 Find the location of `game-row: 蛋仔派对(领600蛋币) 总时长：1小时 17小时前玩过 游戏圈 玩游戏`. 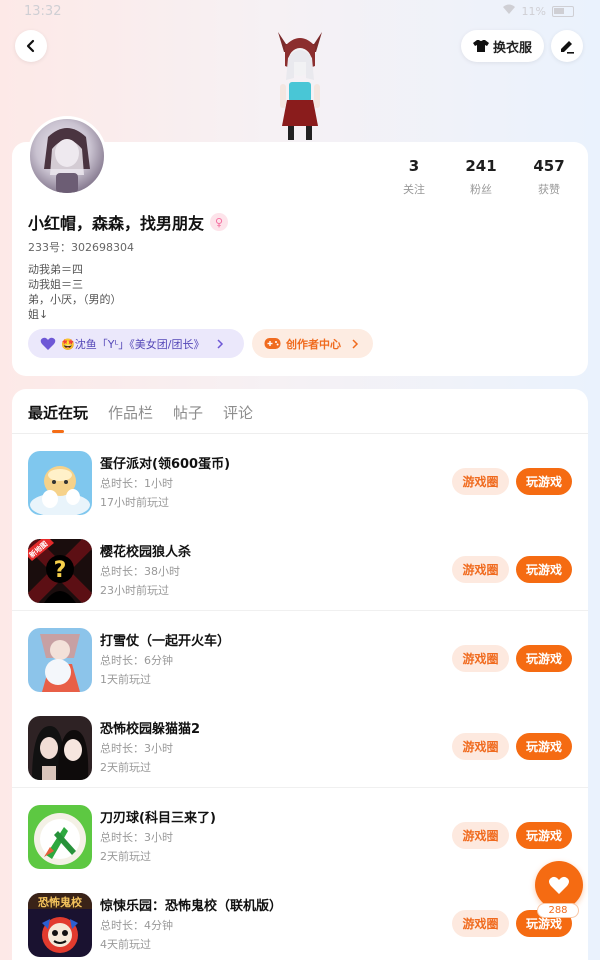

game-row: 蛋仔派对(领600蛋币) 总时长：1小时 17小时前玩过 游戏圈 玩游戏 is located at coordinates (300, 479).